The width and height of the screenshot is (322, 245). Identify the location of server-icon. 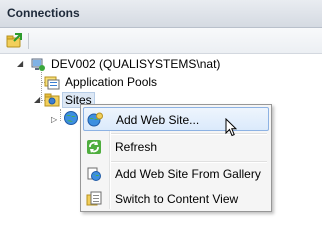
(38, 64).